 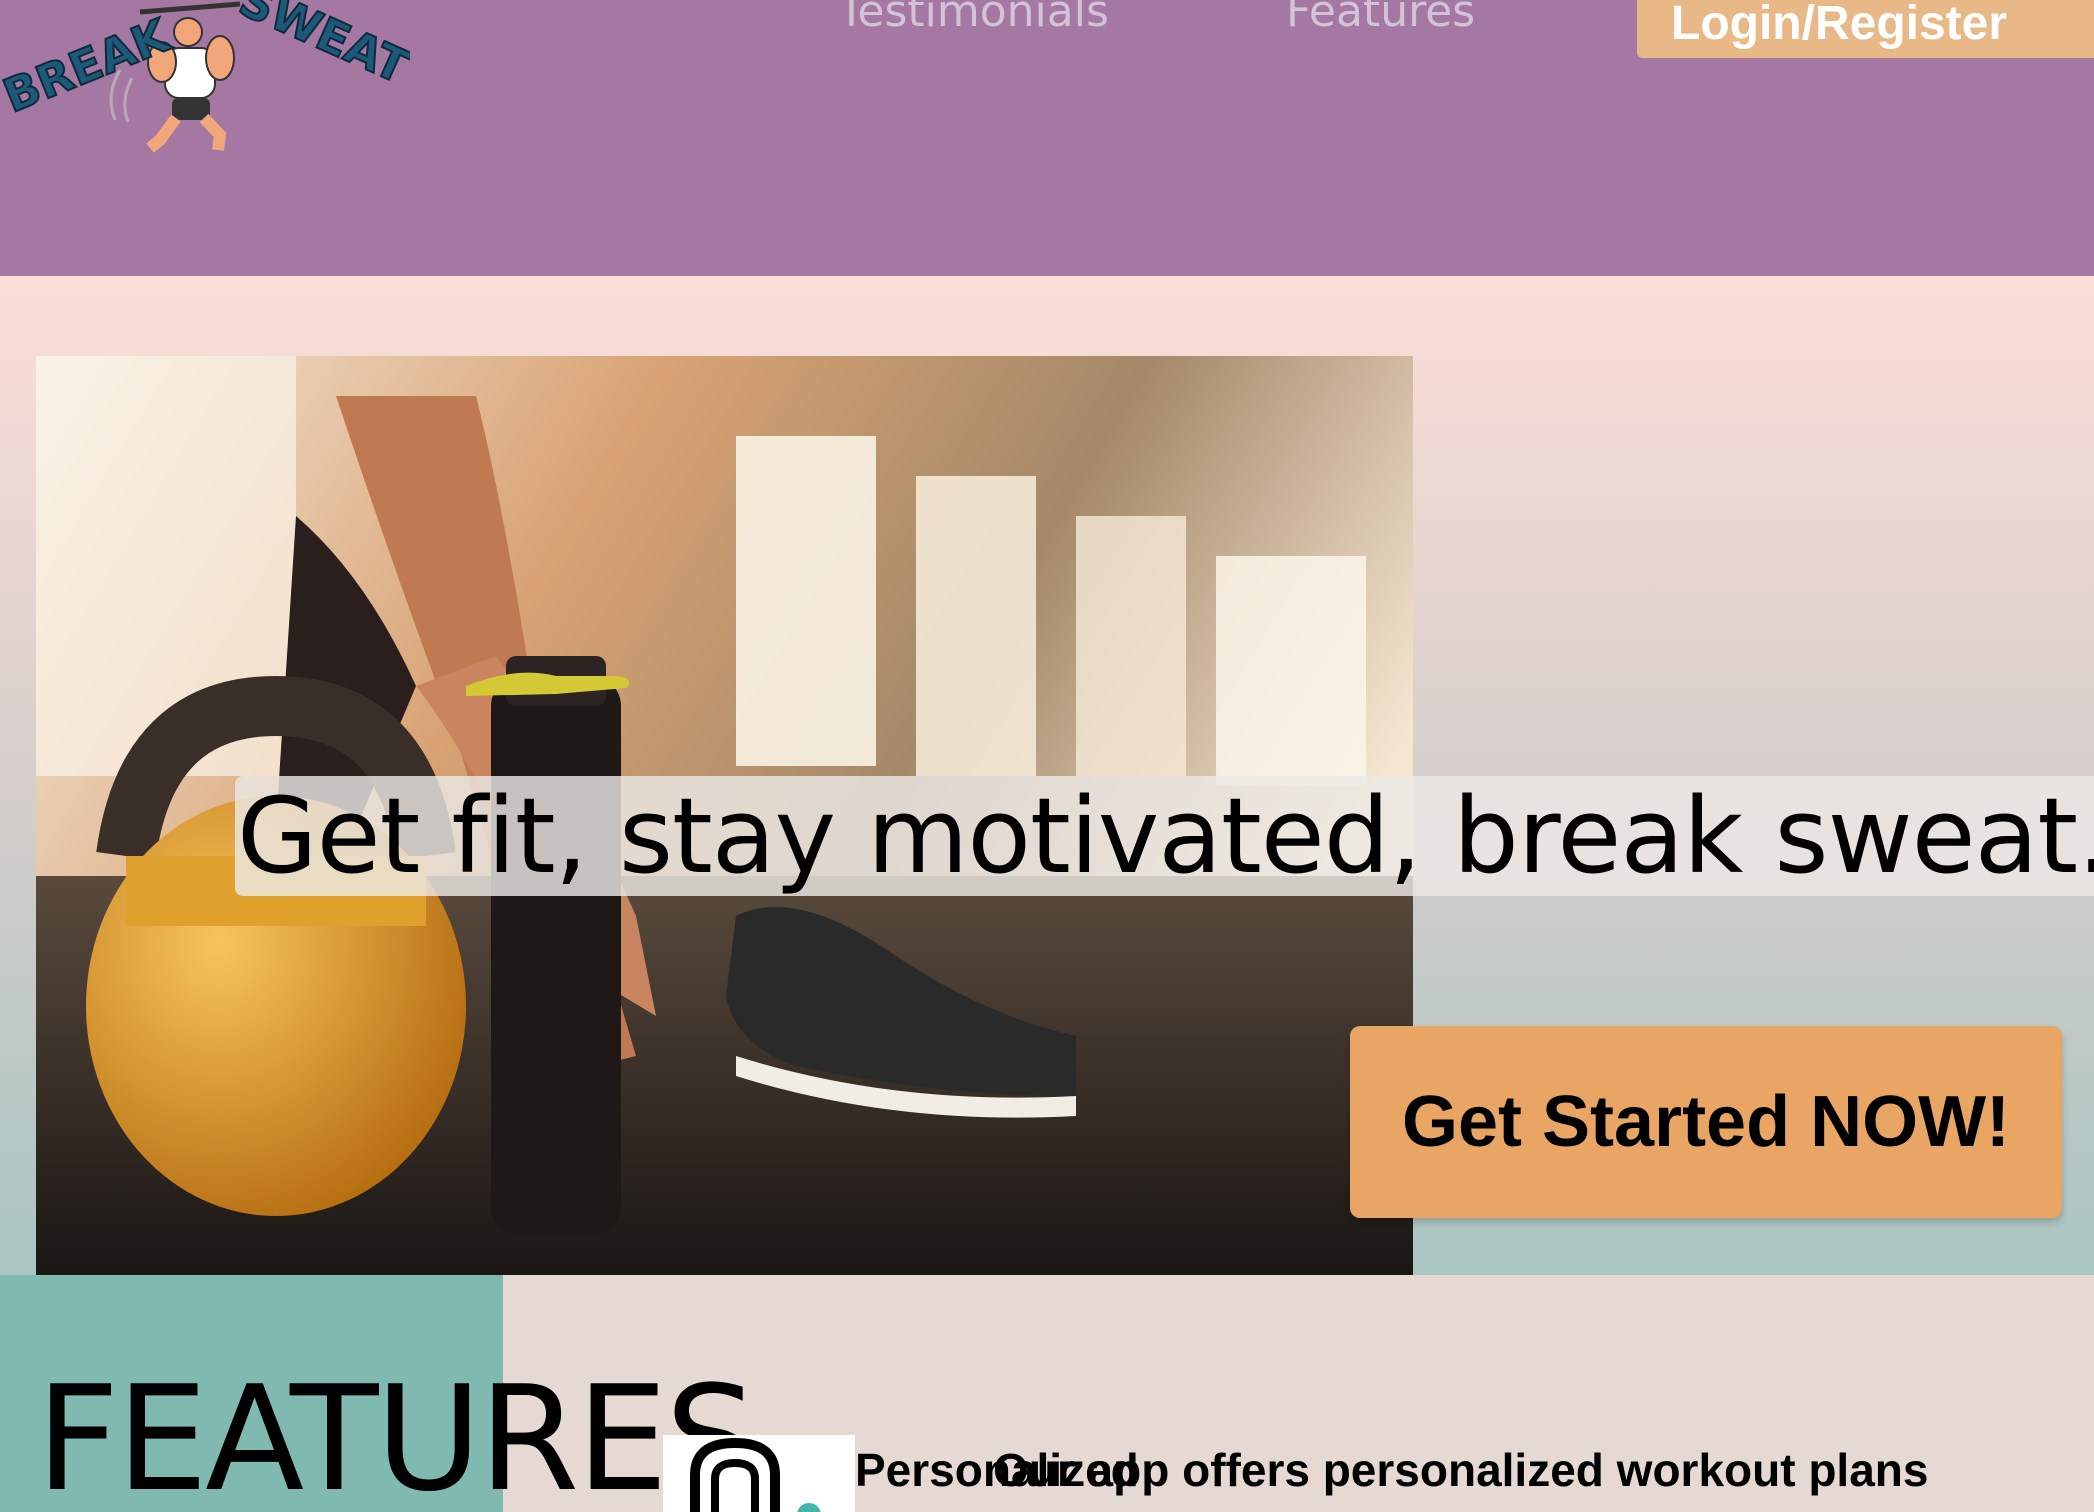 I want to click on get-started-button: Get Started NOW!, so click(x=1706, y=1122).